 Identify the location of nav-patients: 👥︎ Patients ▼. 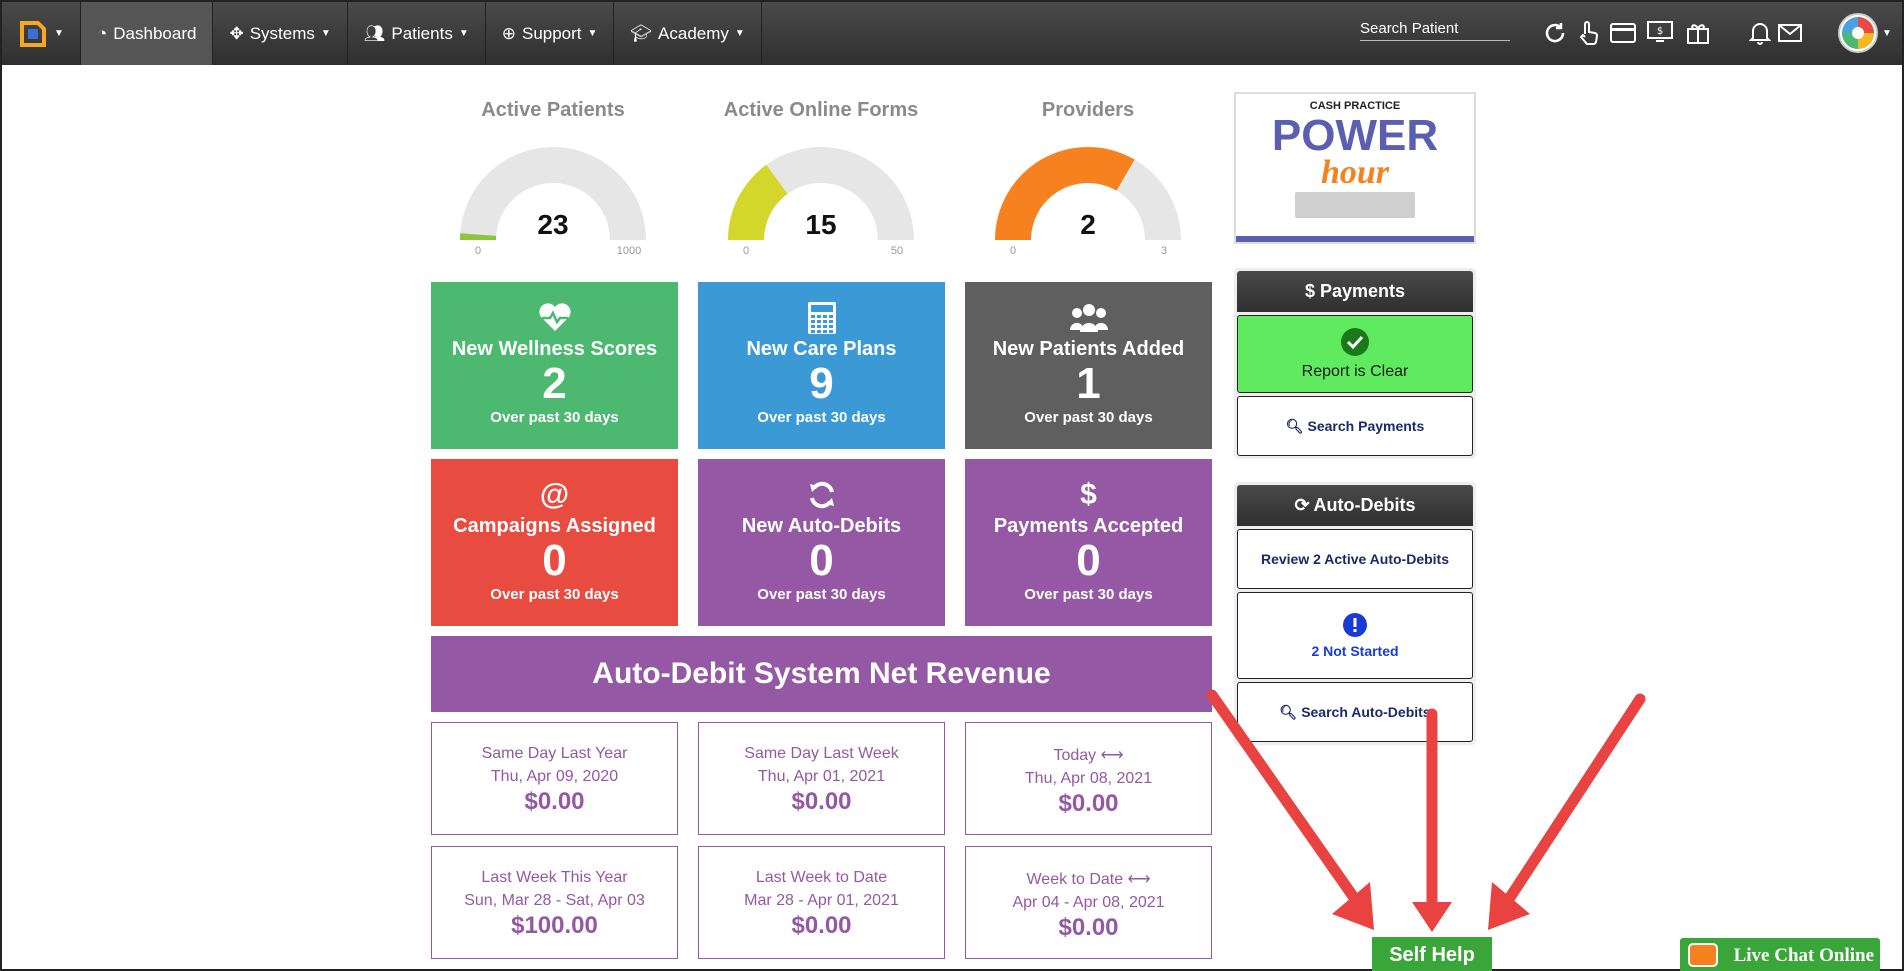
(415, 33).